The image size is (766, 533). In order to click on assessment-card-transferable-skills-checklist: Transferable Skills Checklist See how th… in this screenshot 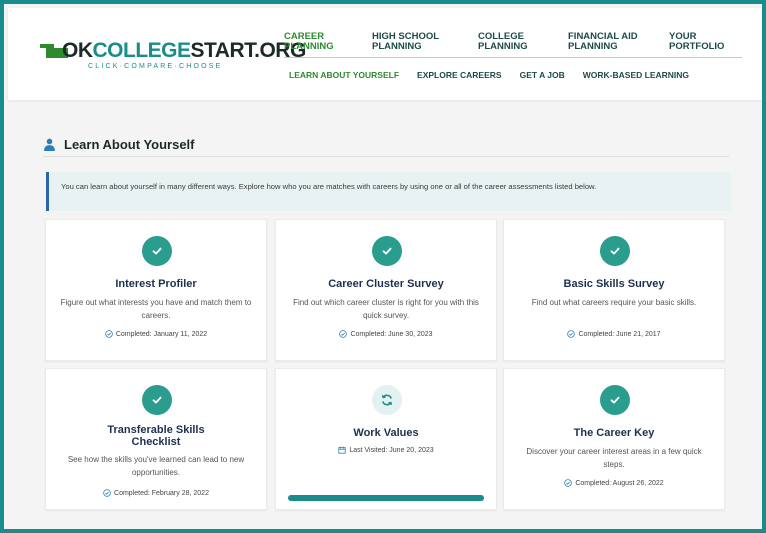, I will do `click(156, 439)`.